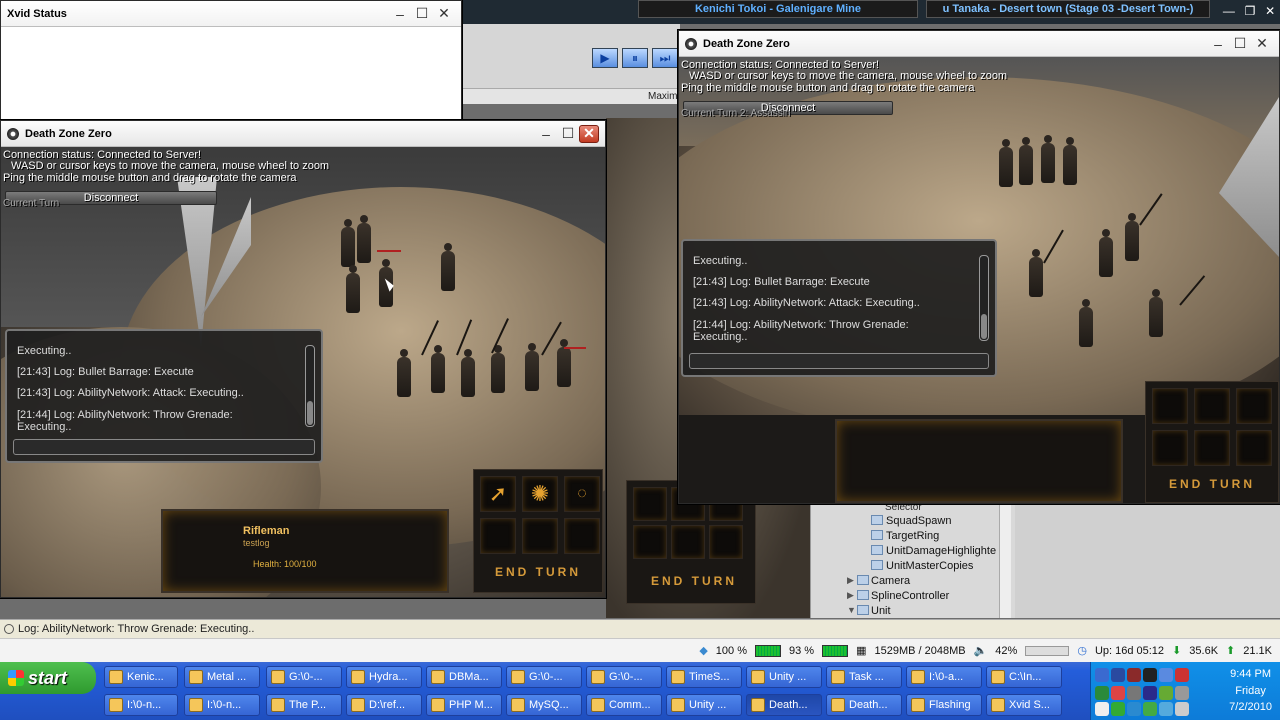 This screenshot has height=720, width=1280. What do you see at coordinates (929, 566) in the screenshot?
I see `hierarchy-item: UnitMasterCopies` at bounding box center [929, 566].